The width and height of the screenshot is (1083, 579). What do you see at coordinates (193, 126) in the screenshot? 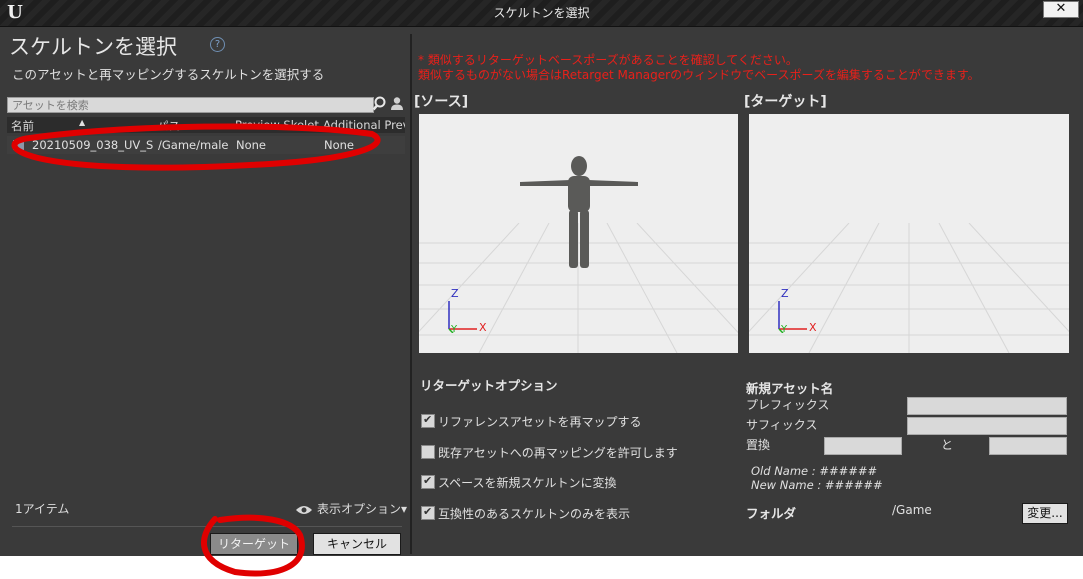
I see `column-path: パス` at bounding box center [193, 126].